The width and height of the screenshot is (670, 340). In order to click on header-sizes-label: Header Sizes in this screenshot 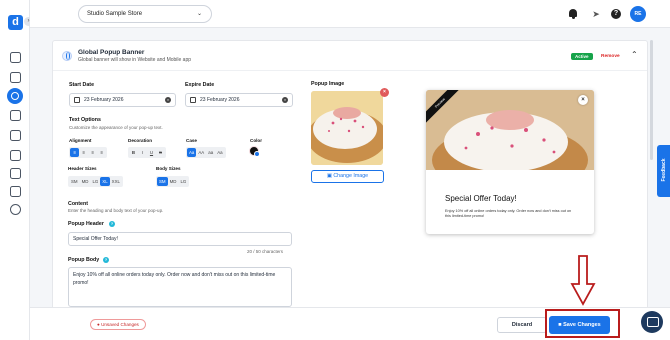, I will do `click(82, 168)`.